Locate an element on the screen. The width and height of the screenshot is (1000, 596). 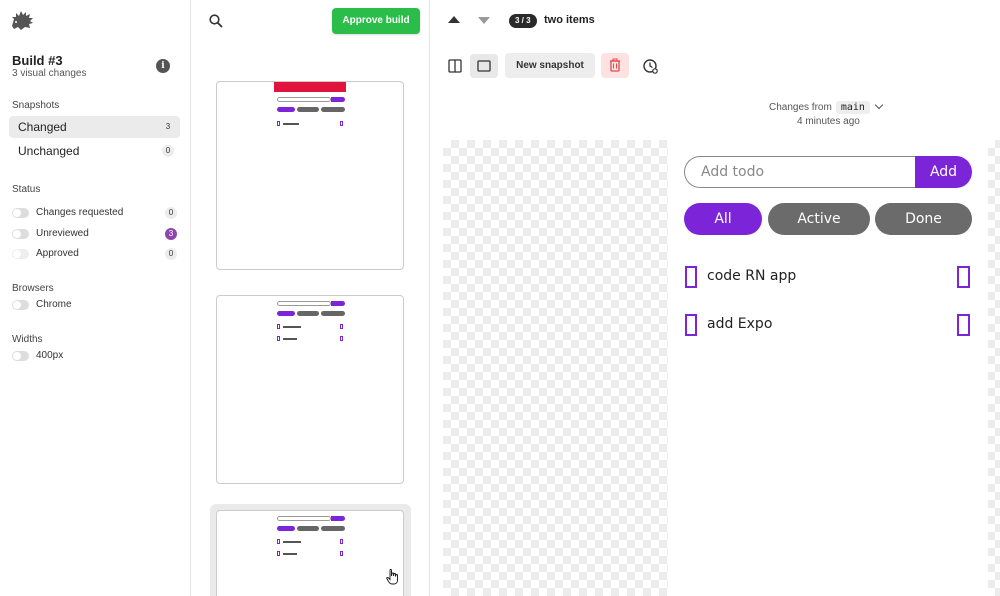
status-heading: Status is located at coordinates (26, 189).